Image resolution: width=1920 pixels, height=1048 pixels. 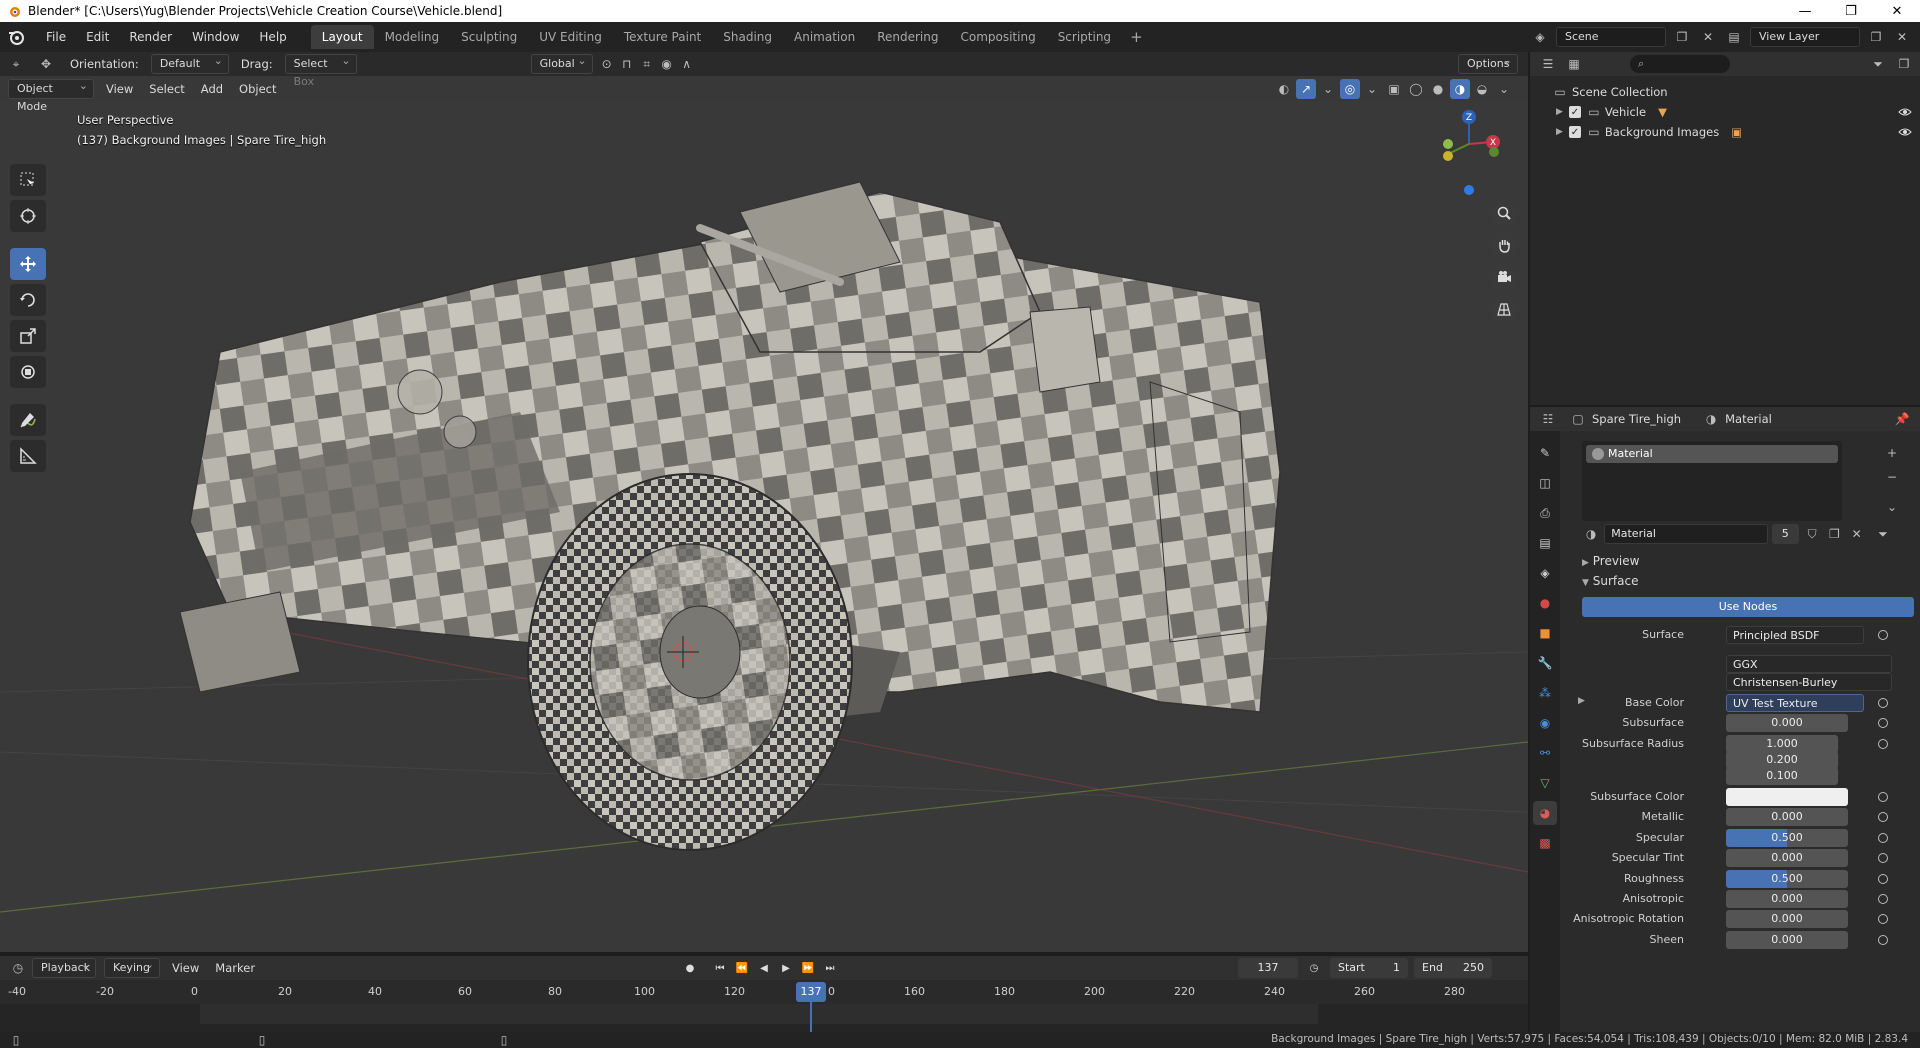 I want to click on tab-uv-editing: UV Editing, so click(x=570, y=37).